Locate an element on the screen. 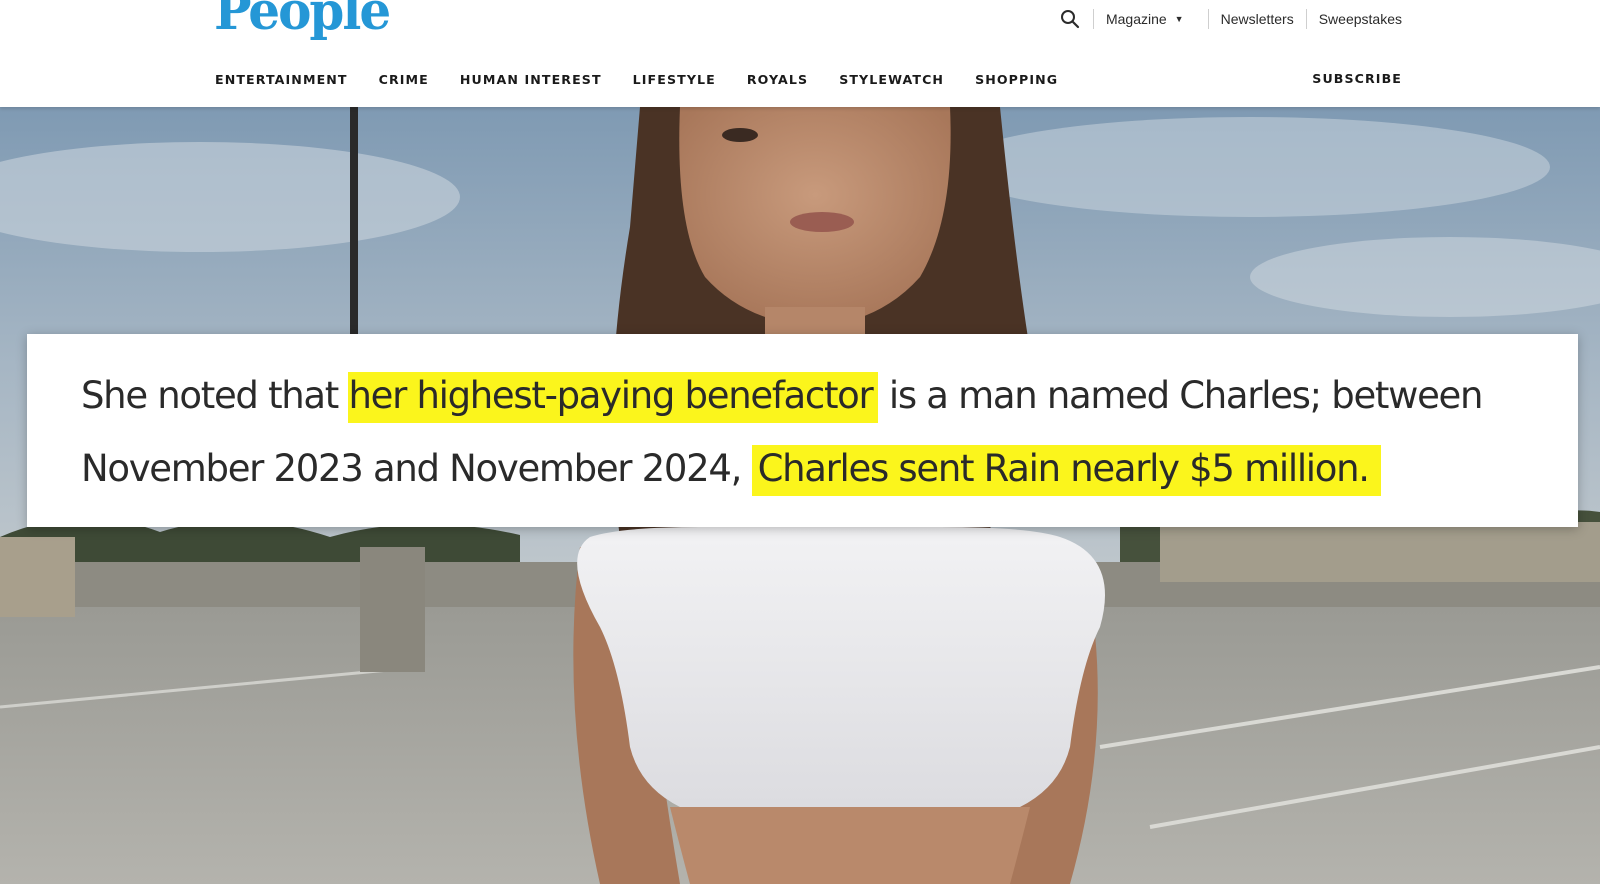  utility-bar: Magazine ▼ Newsletters Sweepstakes is located at coordinates (1230, 19).